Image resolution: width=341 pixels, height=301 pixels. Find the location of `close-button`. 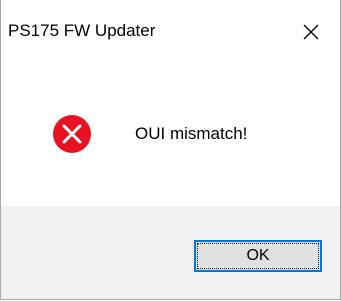

close-button is located at coordinates (311, 32).